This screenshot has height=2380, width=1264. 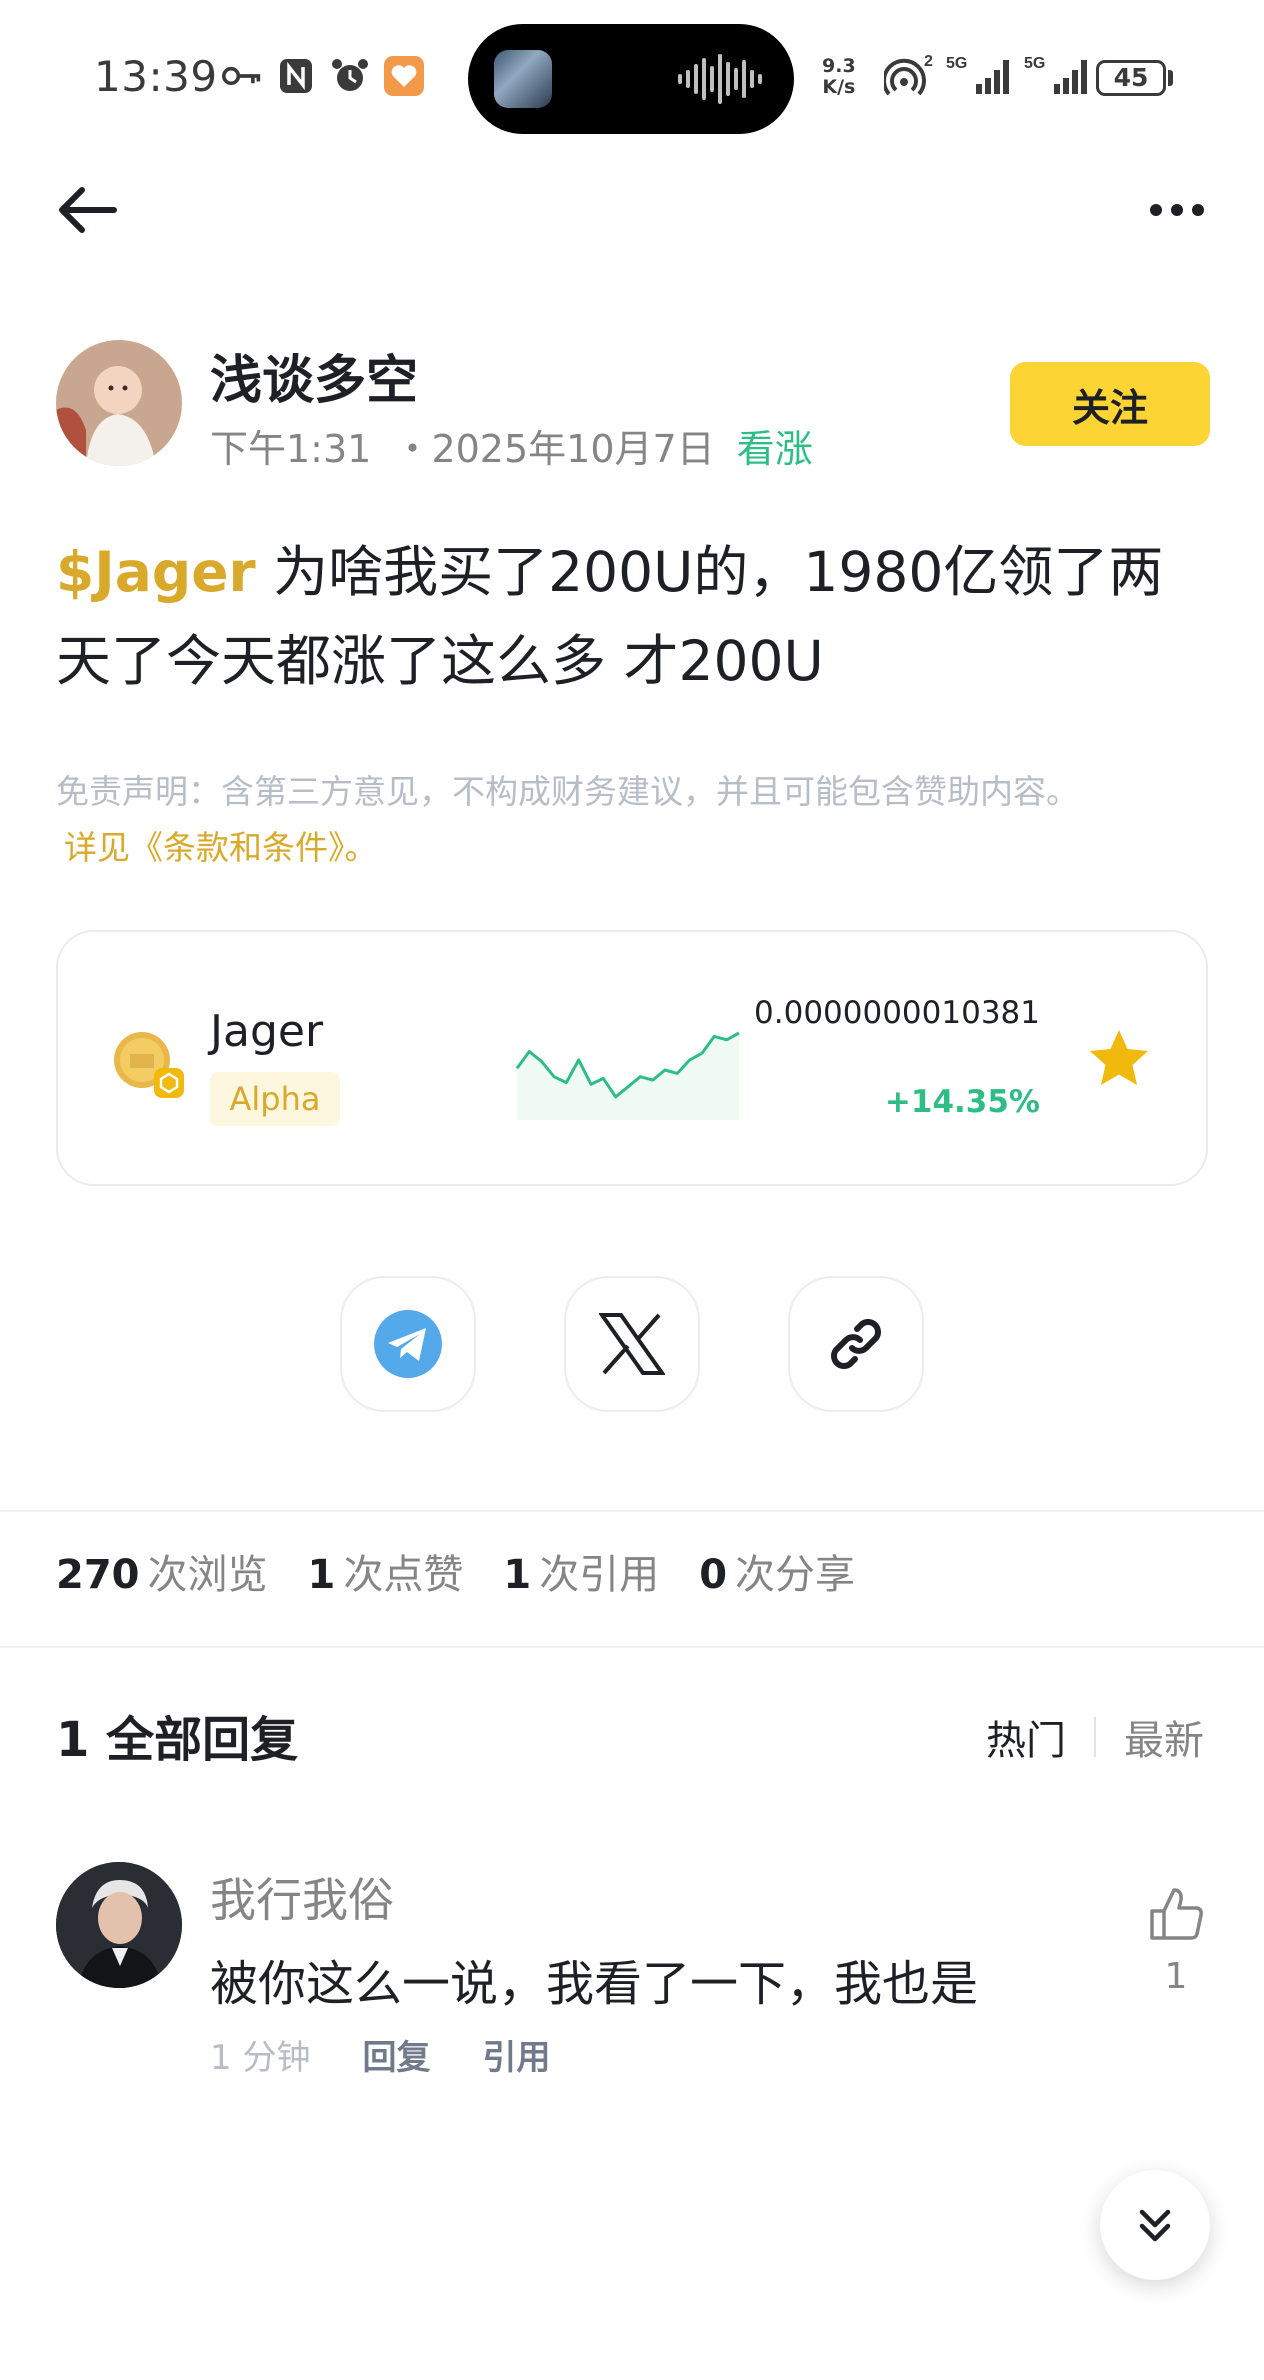 I want to click on x-logo-icon, so click(x=632, y=1344).